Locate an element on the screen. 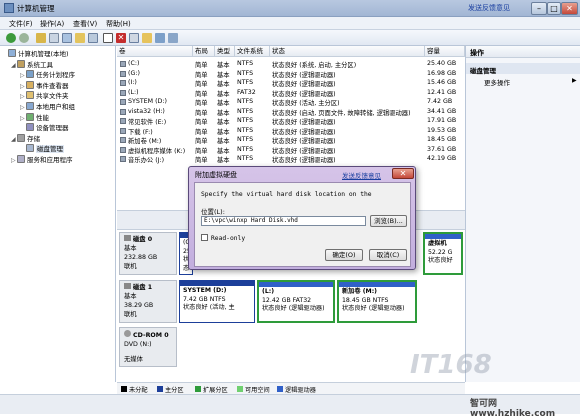 Image resolution: width=580 pixels, height=419 pixels. view-icon is located at coordinates (93, 38).